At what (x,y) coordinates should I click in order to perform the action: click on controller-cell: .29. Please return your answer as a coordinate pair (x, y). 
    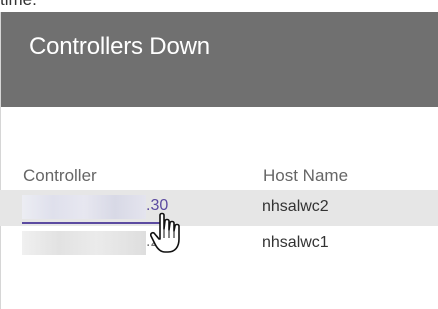
    Looking at the image, I should click on (122, 244).